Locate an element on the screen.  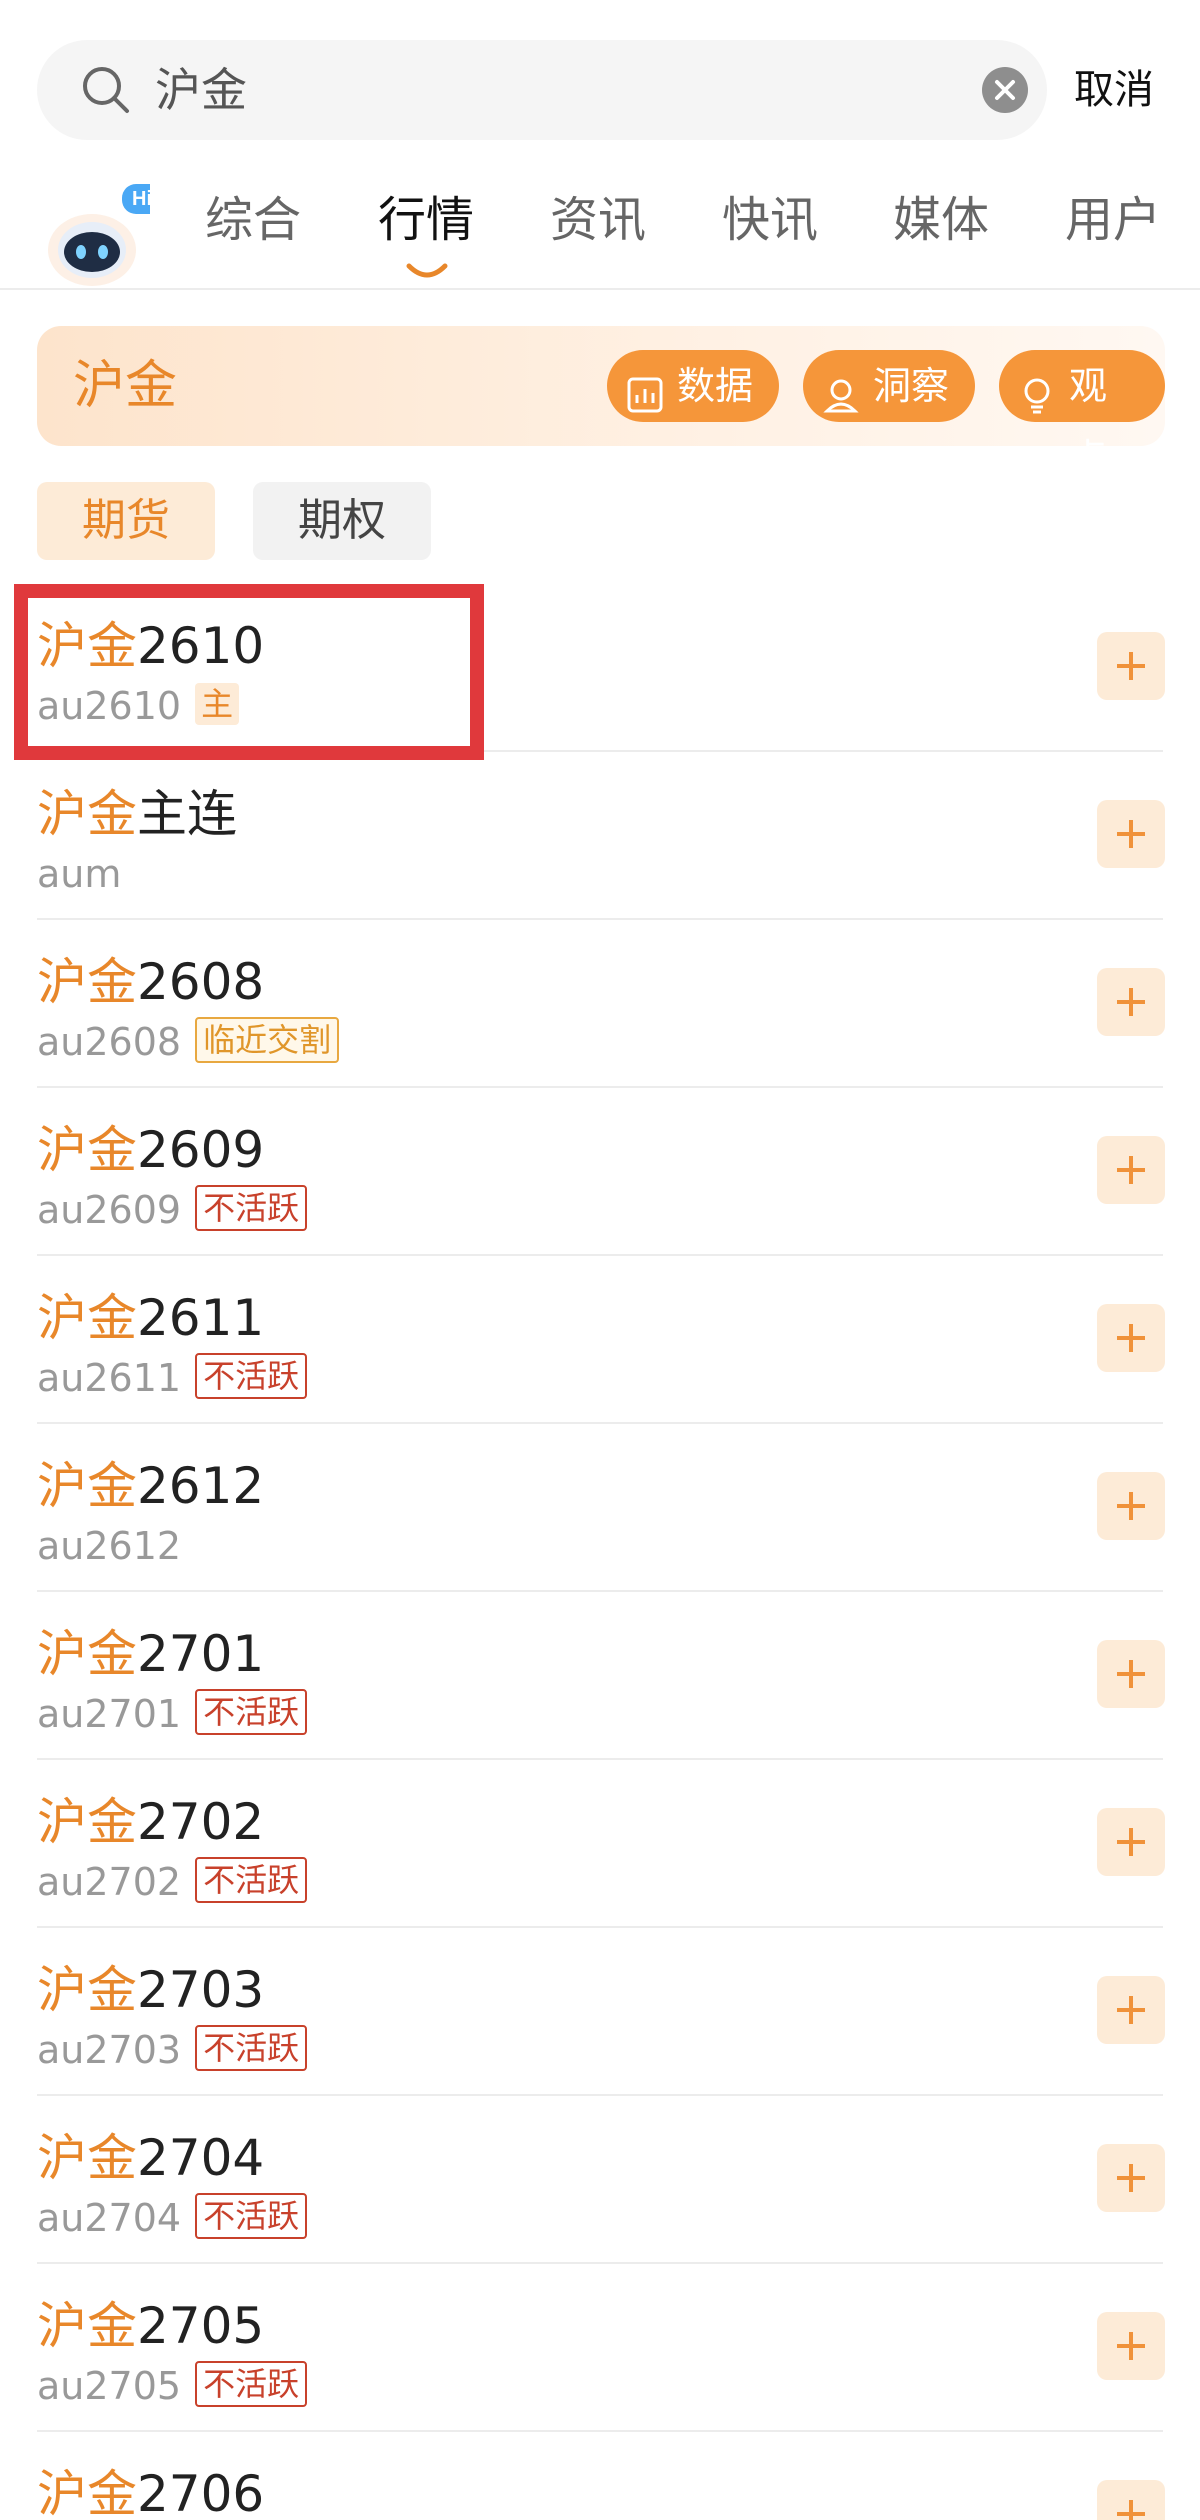
data-button: 数据 is located at coordinates (693, 386).